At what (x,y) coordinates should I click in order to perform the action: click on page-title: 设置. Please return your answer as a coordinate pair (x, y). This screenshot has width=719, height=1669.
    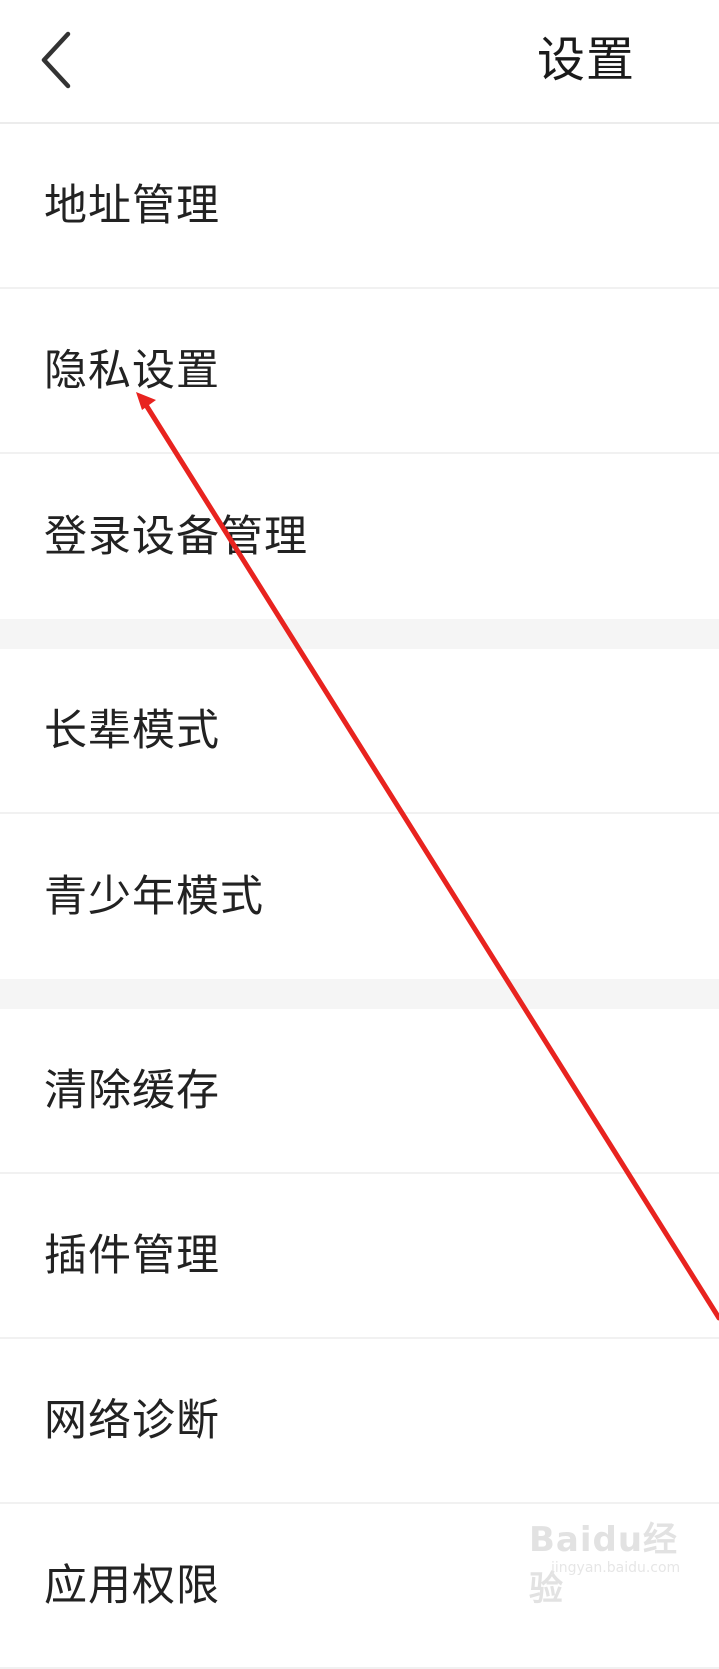
    Looking at the image, I should click on (585, 60).